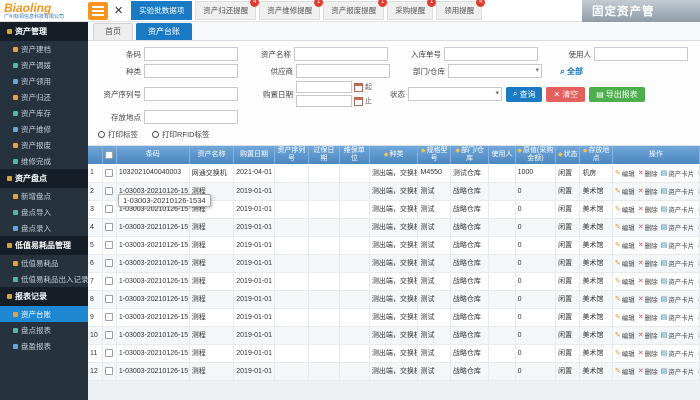 Image resolution: width=700 pixels, height=400 pixels. I want to click on sidebar-item: 低值易耗品出入记录, so click(44, 279).